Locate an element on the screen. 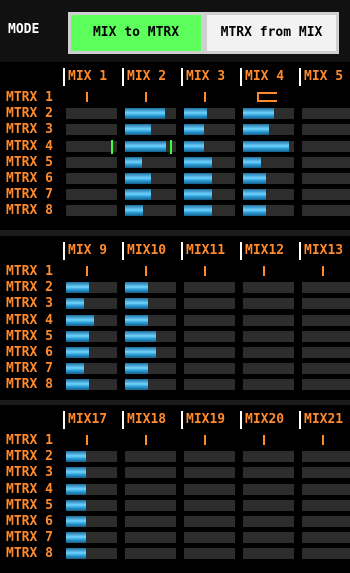 The width and height of the screenshot is (350, 573). mix-to-matrix-button: MIX to MTRX is located at coordinates (136, 33).